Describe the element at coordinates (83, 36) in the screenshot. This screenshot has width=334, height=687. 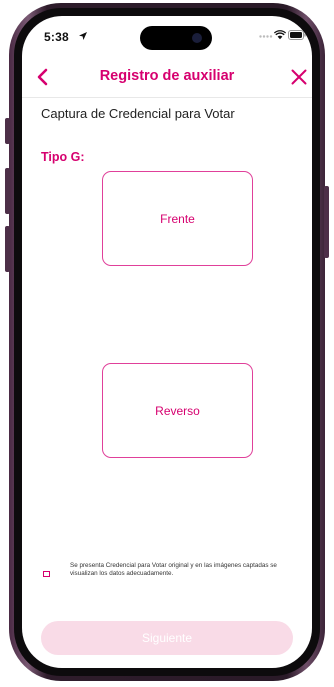
I see `location-arrow-icon` at that location.